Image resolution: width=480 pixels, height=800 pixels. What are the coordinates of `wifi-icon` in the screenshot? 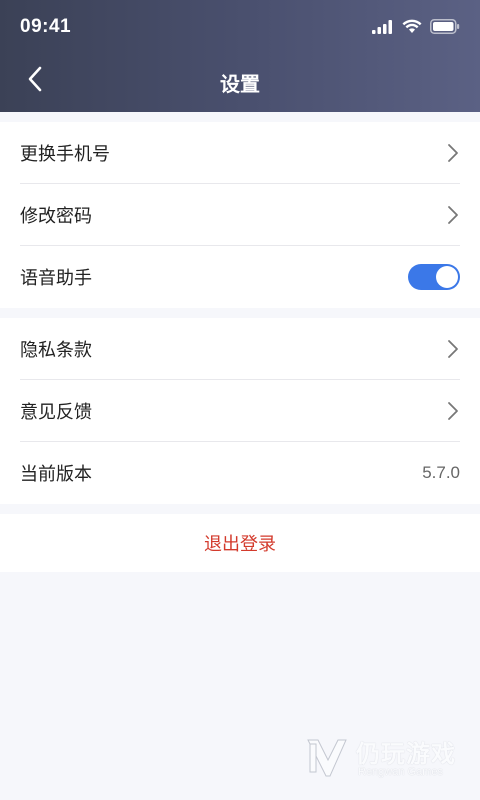 It's located at (412, 28).